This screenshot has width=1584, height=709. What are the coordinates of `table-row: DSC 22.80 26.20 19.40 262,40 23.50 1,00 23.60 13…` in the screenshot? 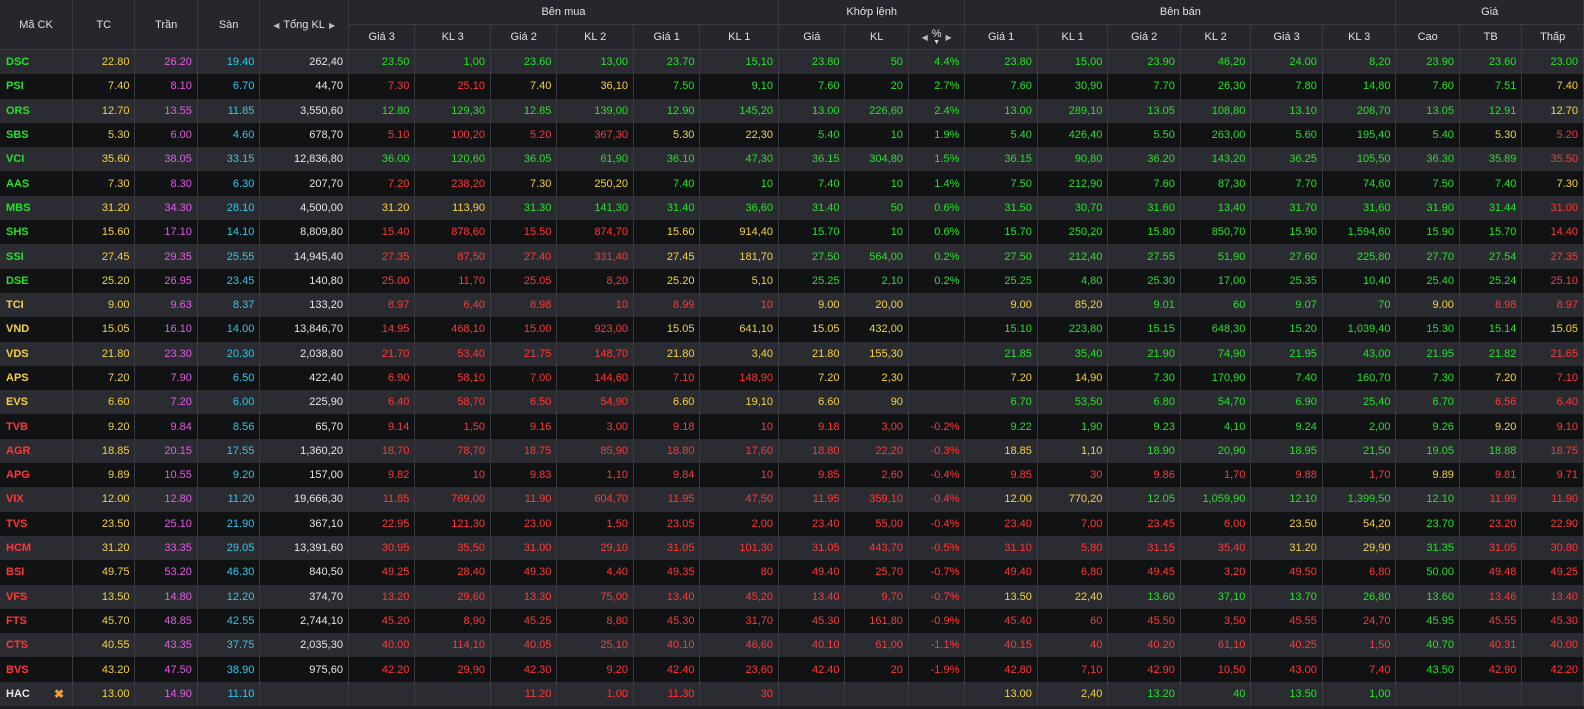 It's located at (792, 62).